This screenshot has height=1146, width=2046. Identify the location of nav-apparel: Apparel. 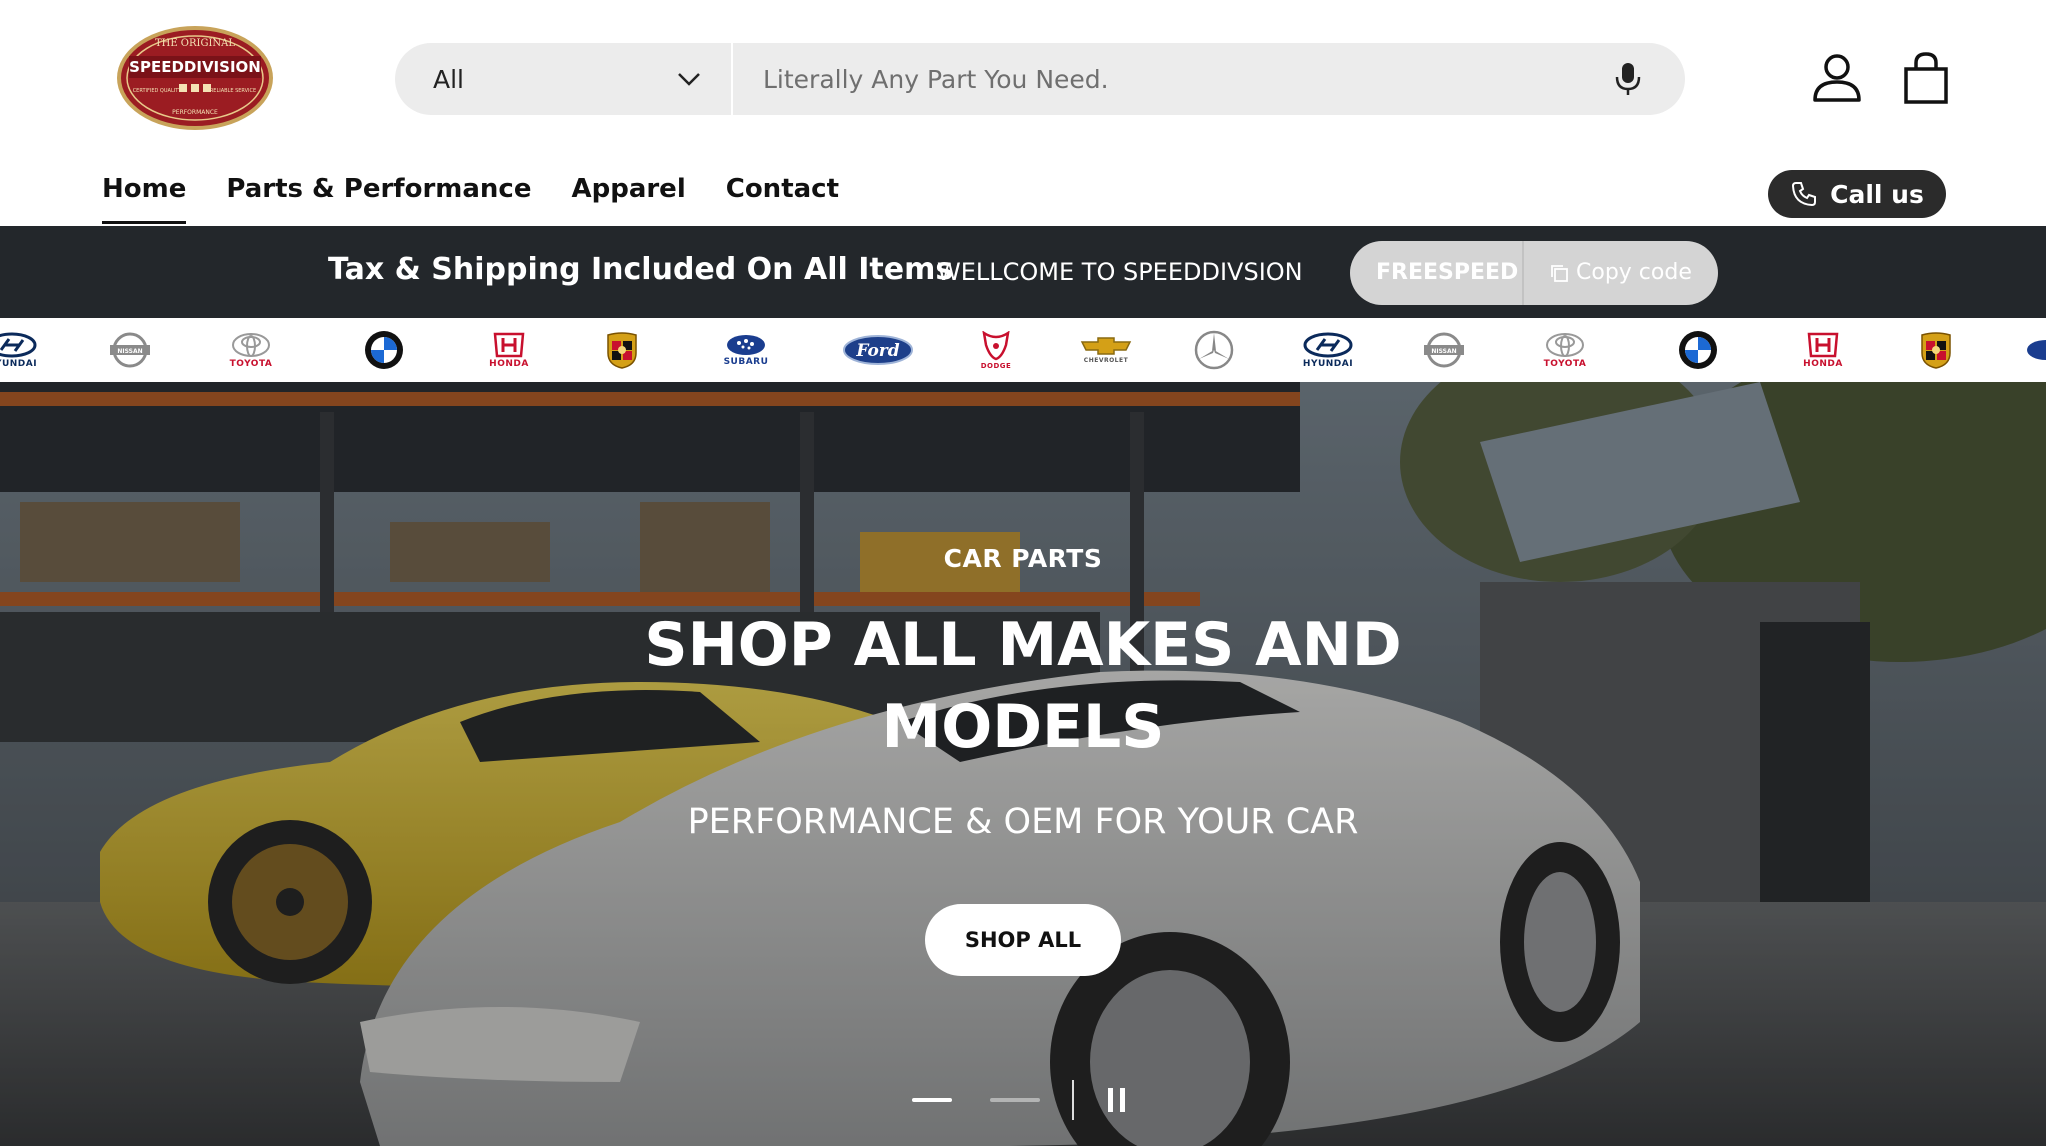
(628, 199).